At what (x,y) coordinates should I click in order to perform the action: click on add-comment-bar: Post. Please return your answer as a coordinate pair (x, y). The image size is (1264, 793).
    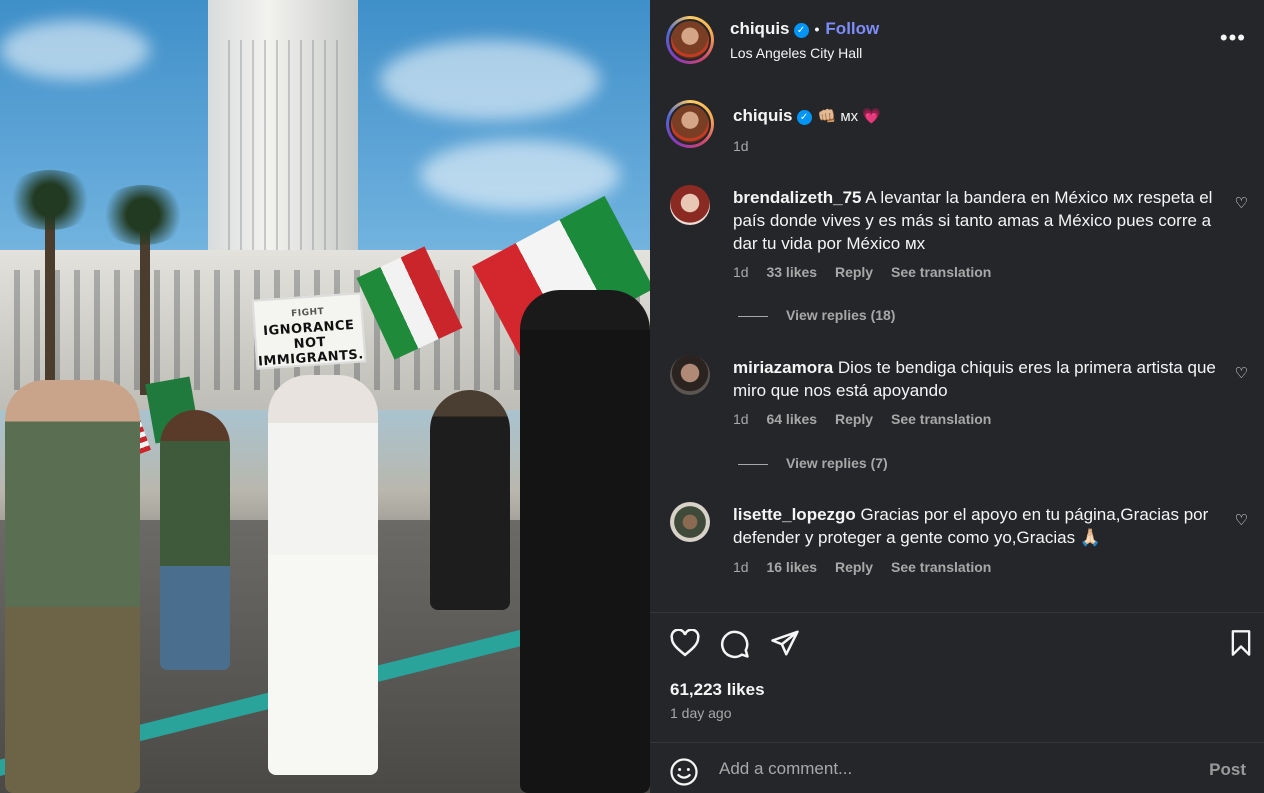
    Looking at the image, I should click on (957, 767).